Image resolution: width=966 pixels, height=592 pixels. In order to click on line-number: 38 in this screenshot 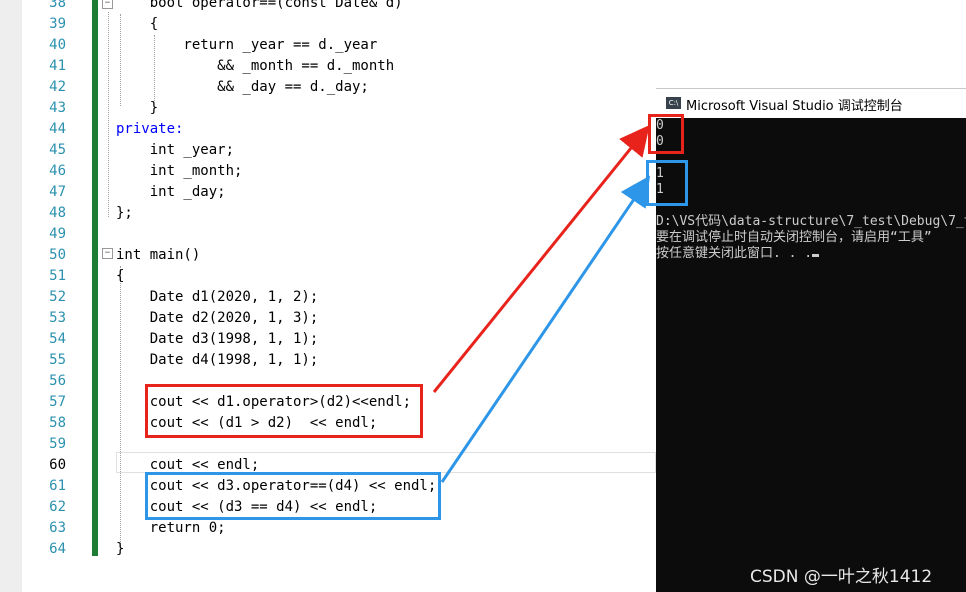, I will do `click(57, 5)`.